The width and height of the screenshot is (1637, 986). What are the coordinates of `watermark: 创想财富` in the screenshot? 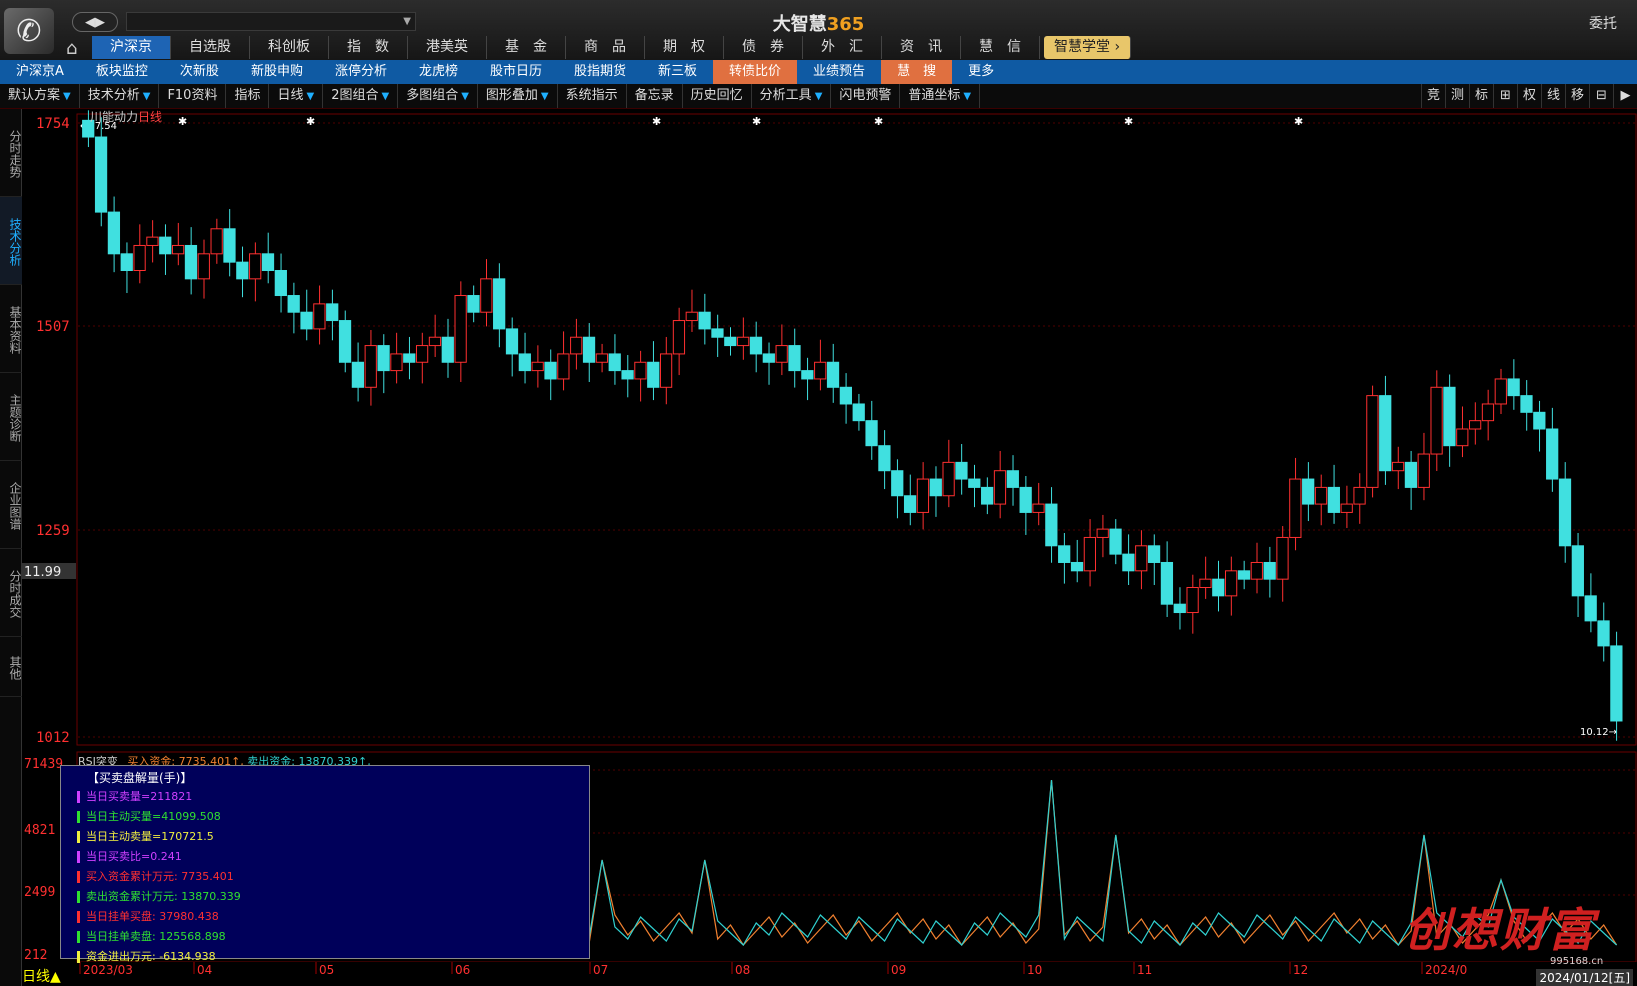 It's located at (1500, 930).